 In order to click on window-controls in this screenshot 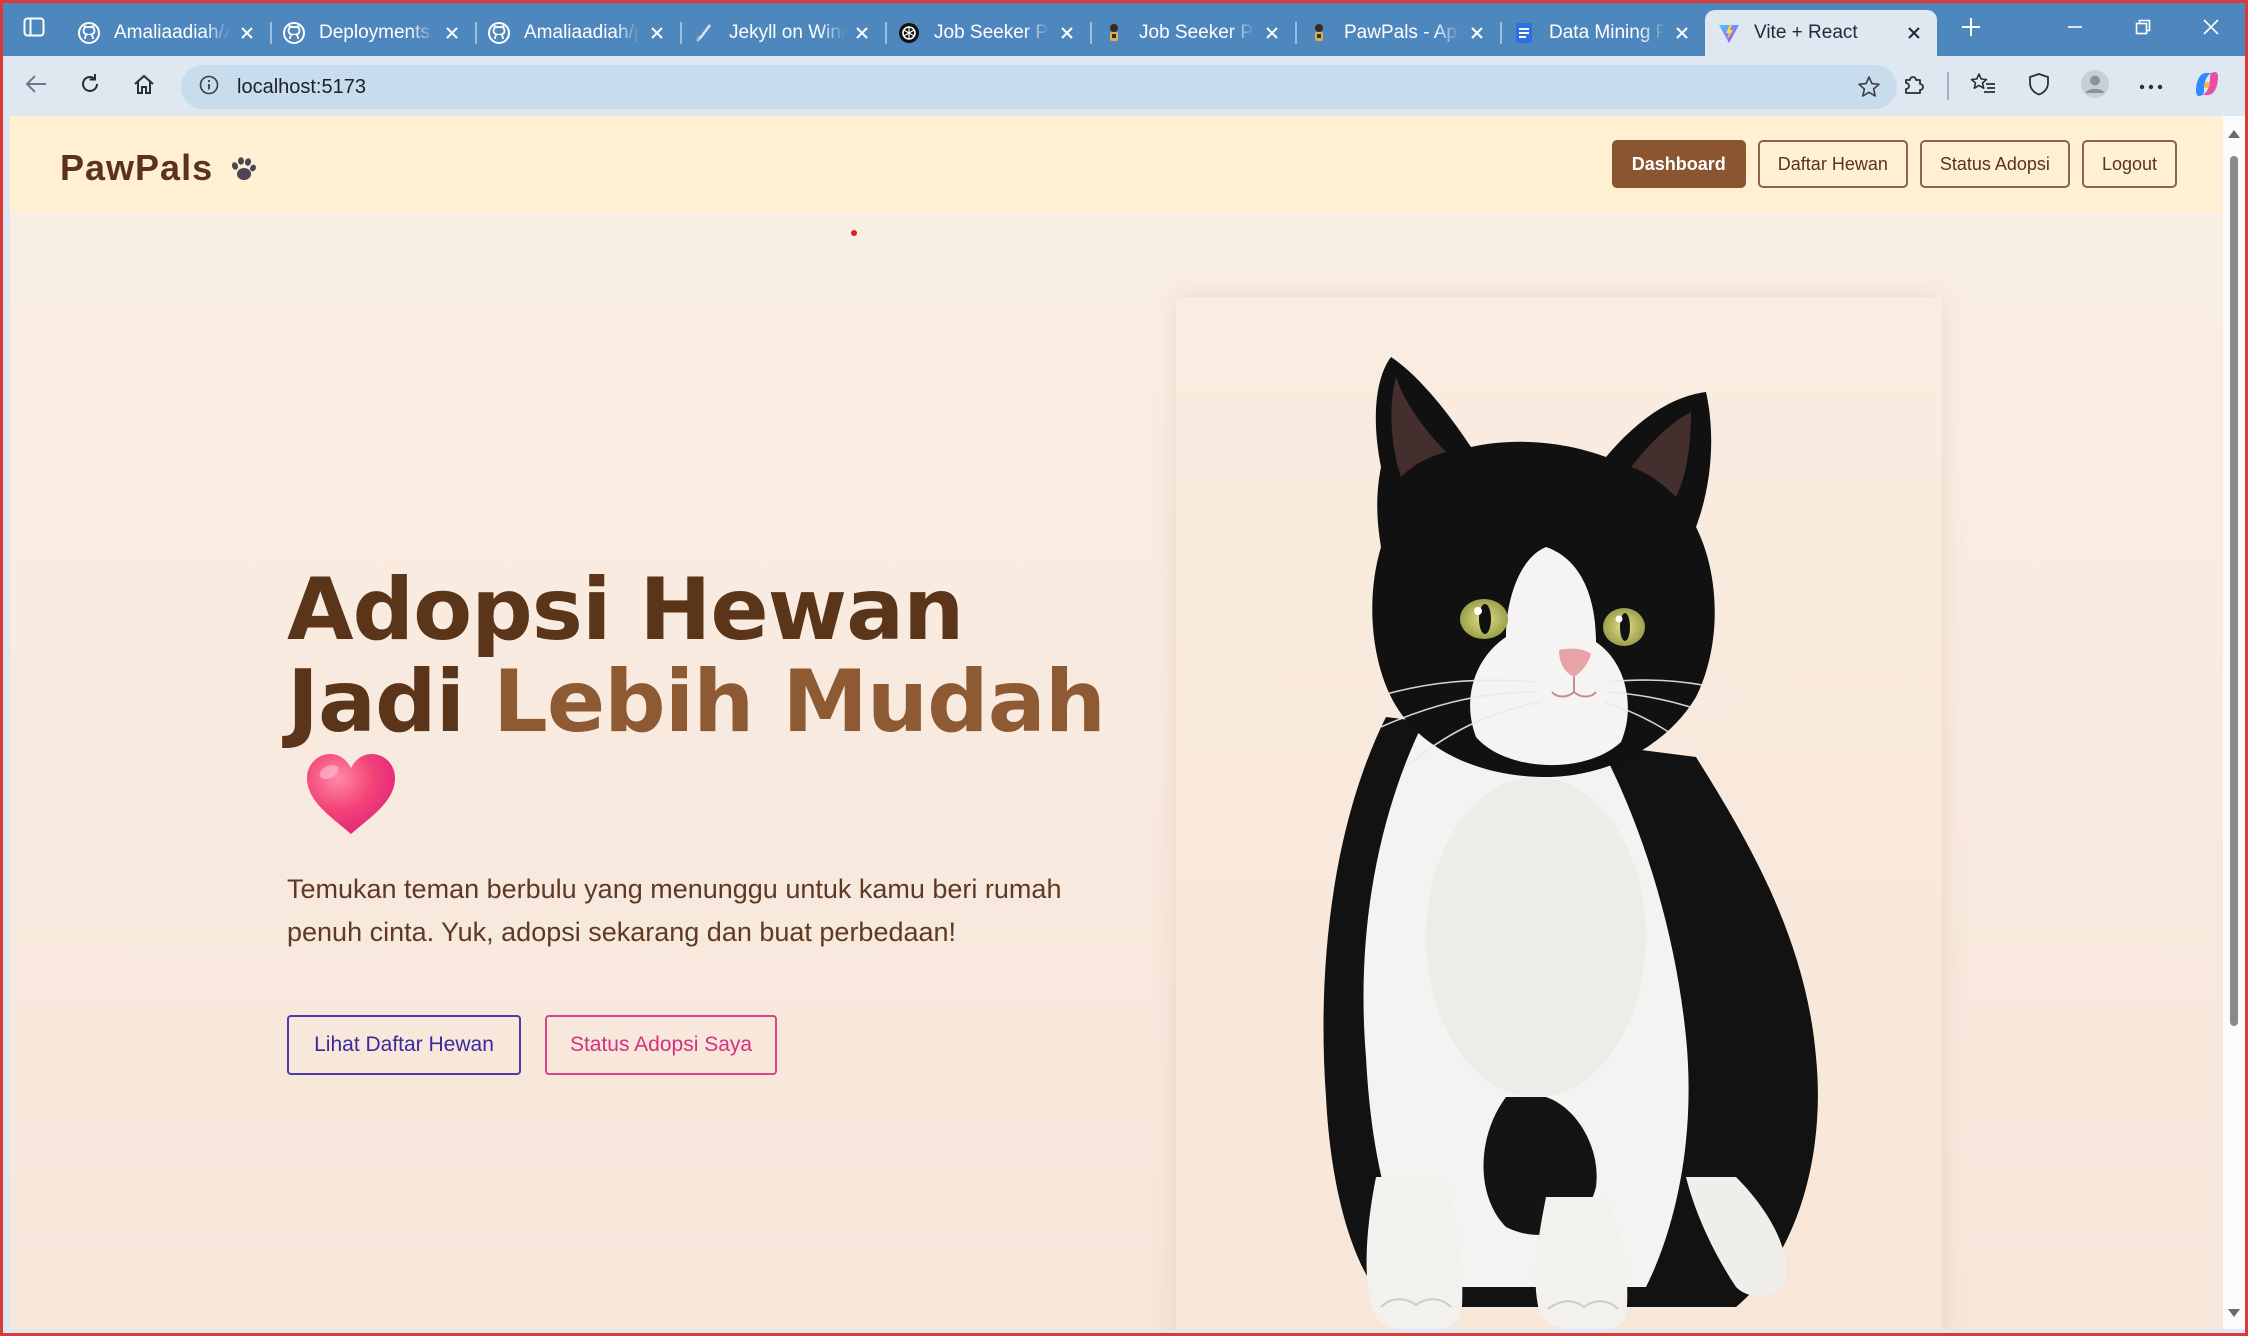, I will do `click(2143, 29)`.